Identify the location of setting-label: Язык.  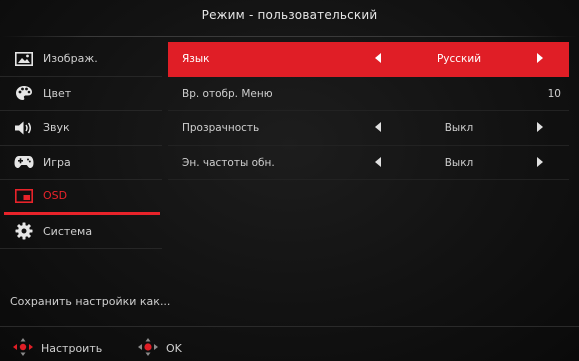
(196, 59).